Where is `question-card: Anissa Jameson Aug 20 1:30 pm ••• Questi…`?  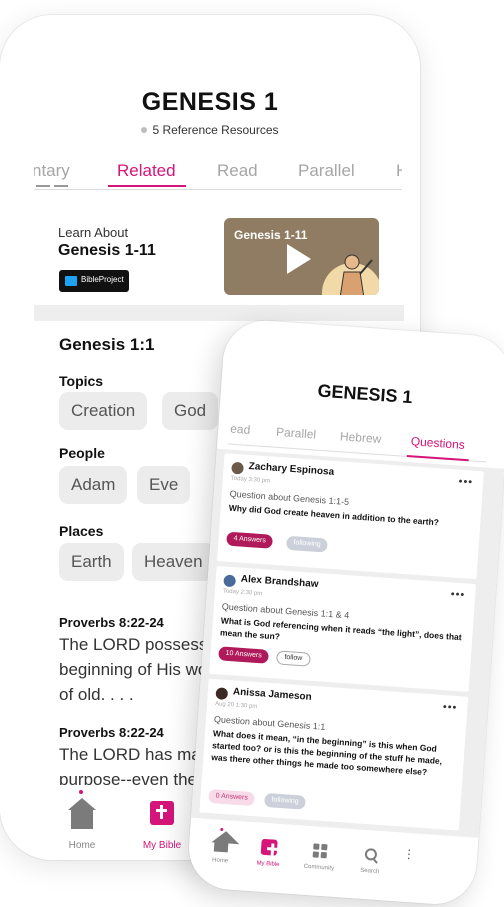 question-card: Anissa Jameson Aug 20 1:30 pm ••• Questi… is located at coordinates (334, 754).